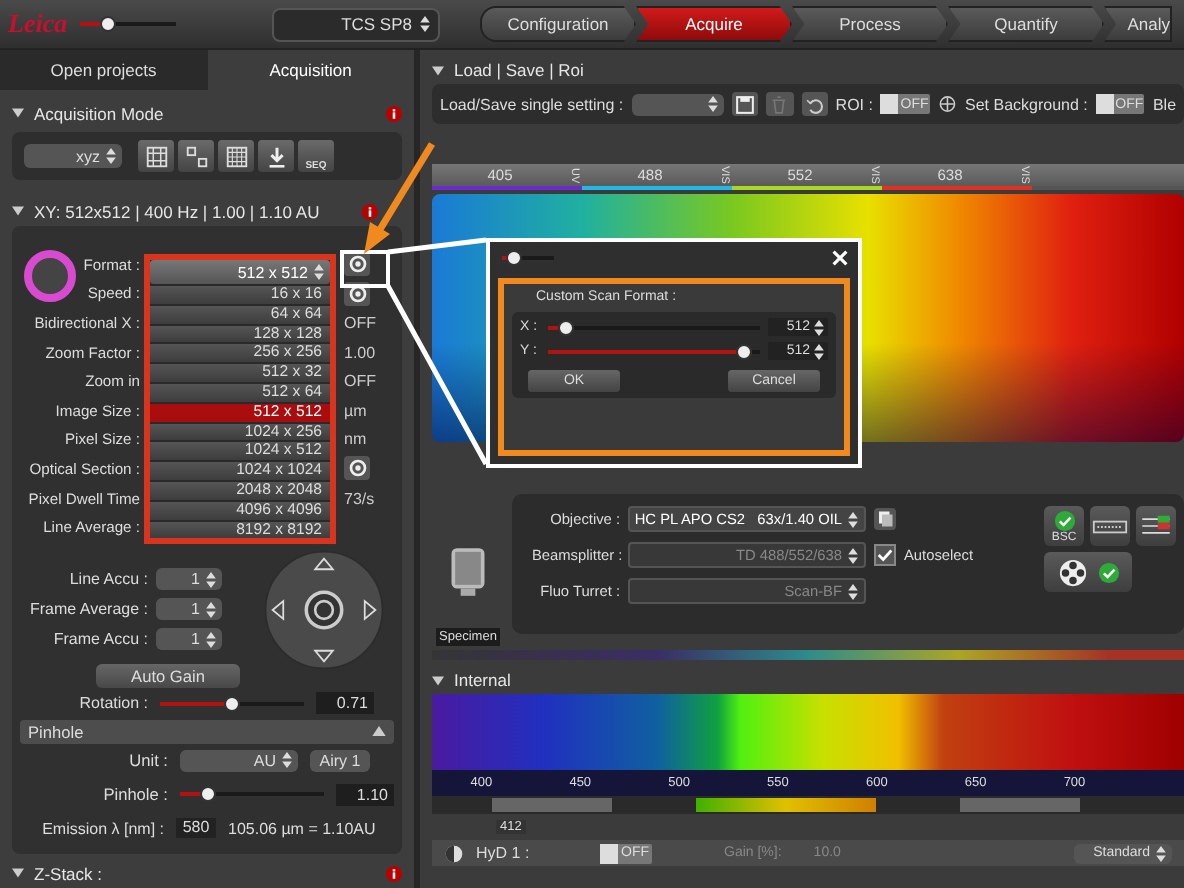  I want to click on device-icon, so click(1110, 526).